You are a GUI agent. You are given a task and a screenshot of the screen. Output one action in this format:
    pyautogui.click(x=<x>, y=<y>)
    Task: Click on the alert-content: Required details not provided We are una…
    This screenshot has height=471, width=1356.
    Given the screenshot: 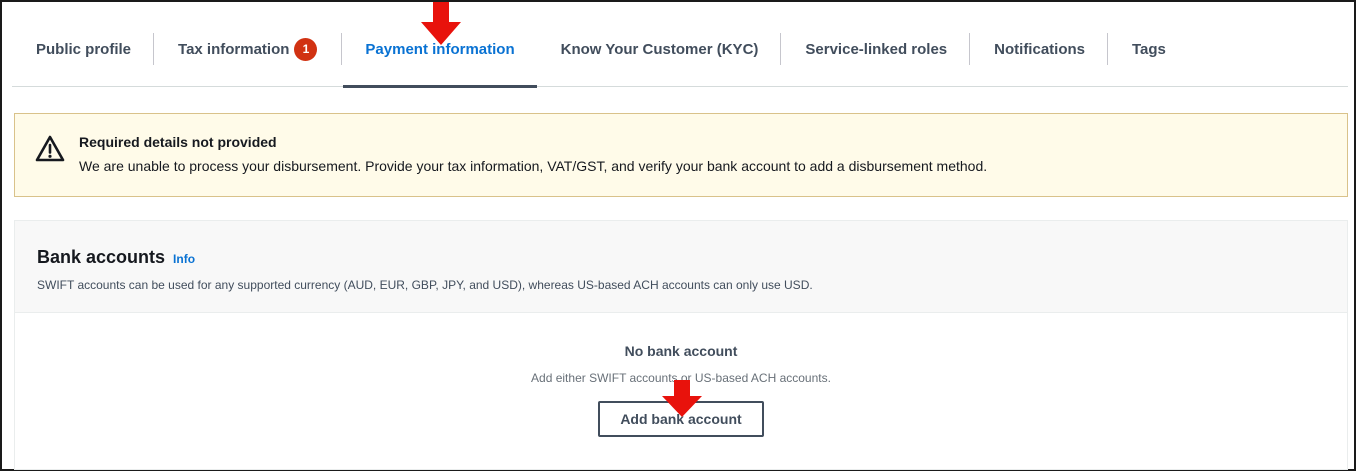 What is the action you would take?
    pyautogui.click(x=533, y=153)
    